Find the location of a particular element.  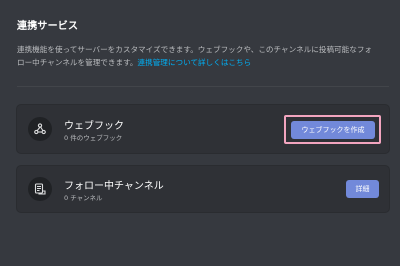

followed-channels-count: 0 チャンネル is located at coordinates (83, 198).